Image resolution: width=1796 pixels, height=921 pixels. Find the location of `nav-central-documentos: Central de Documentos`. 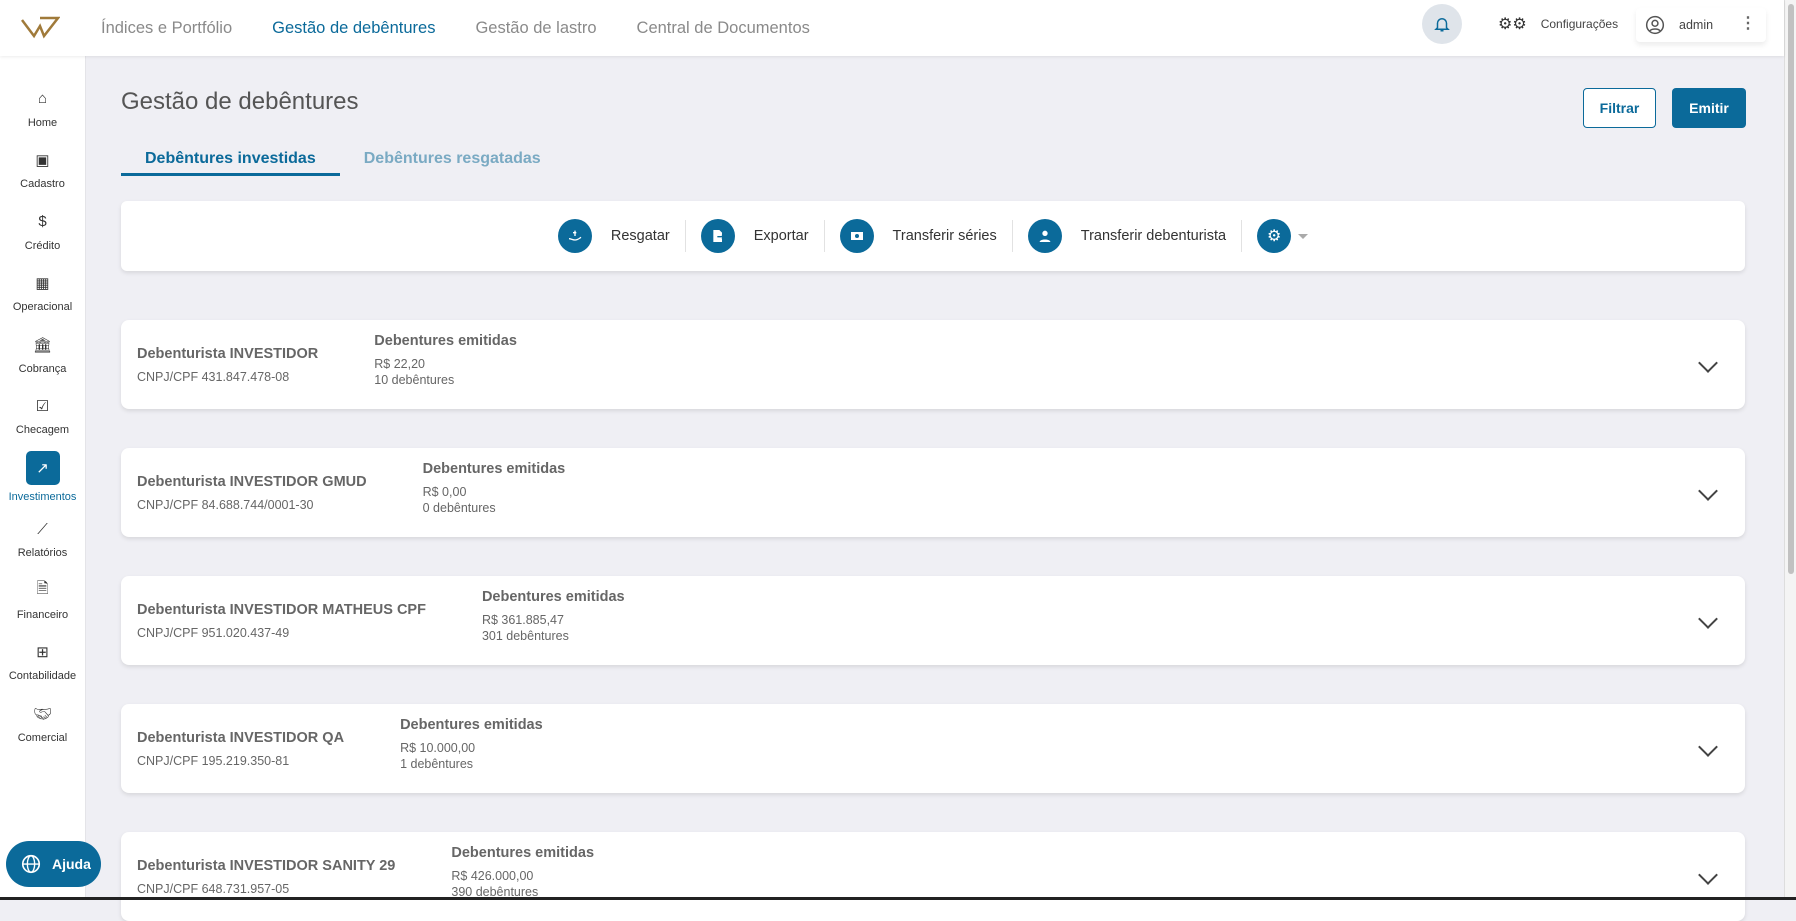

nav-central-documentos: Central de Documentos is located at coordinates (723, 28).